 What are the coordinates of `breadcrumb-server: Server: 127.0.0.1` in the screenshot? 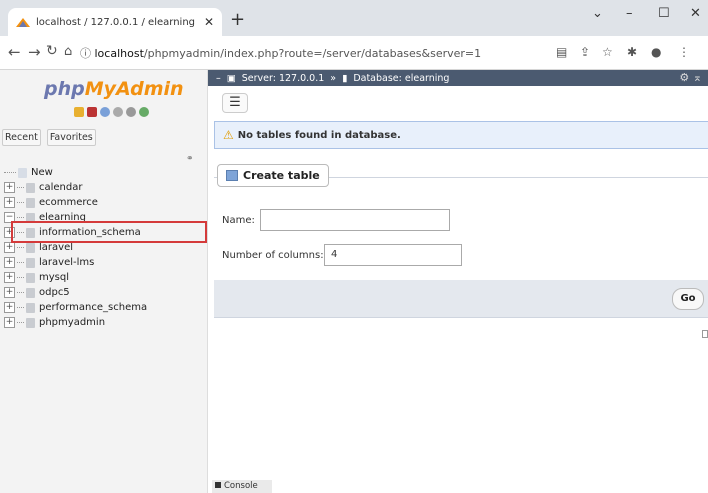 It's located at (283, 78).